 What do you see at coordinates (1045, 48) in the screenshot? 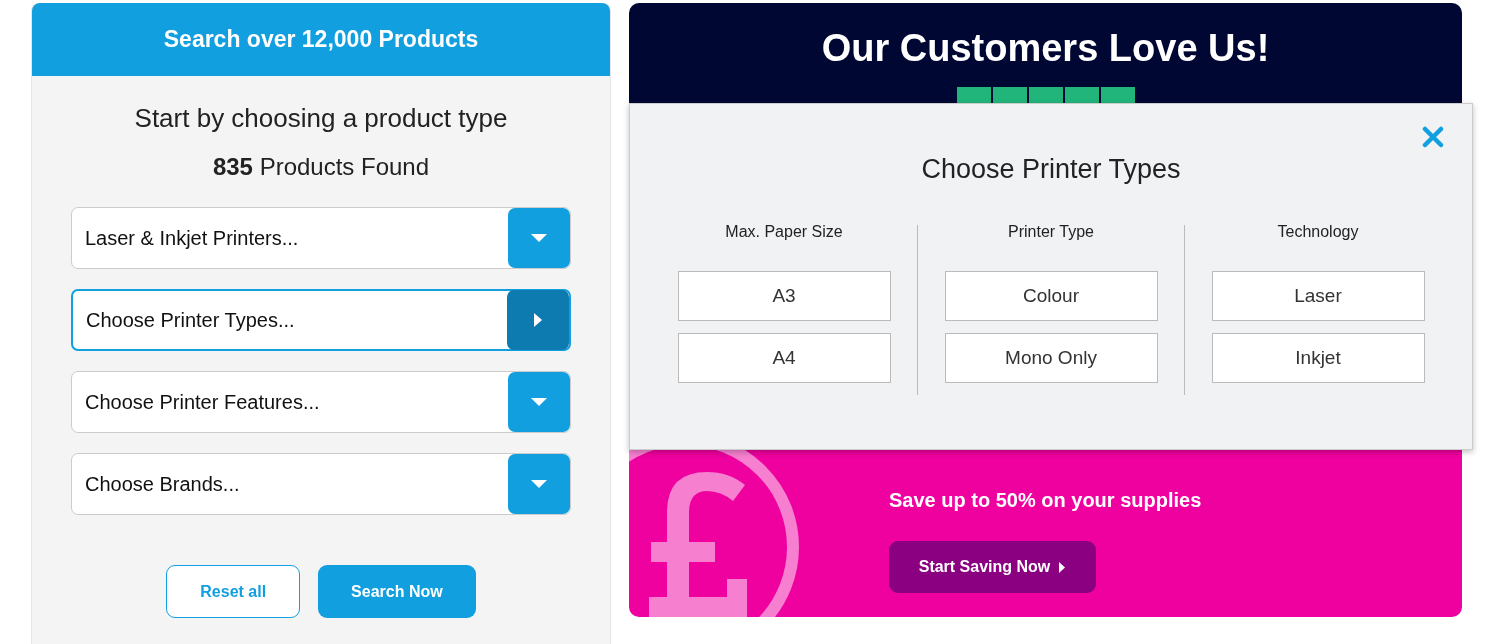
I see `promo-title: Our Customers Love Us!` at bounding box center [1045, 48].